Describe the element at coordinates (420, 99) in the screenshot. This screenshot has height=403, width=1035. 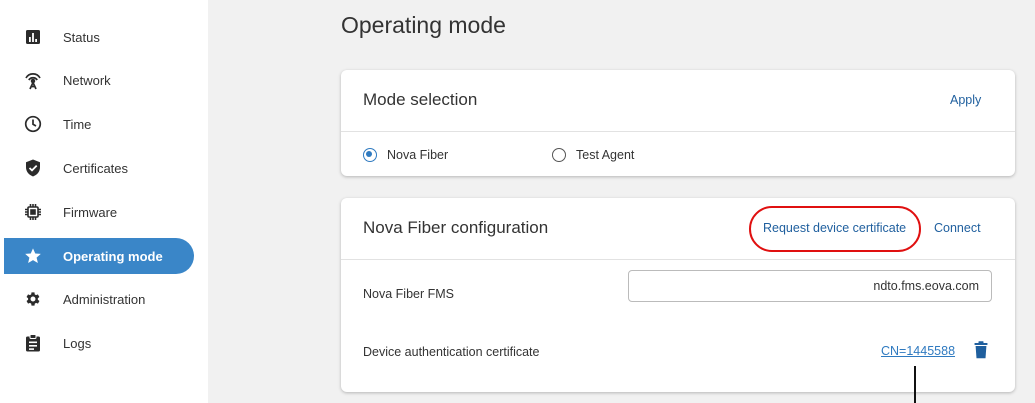
I see `card-title: Mode selection` at that location.